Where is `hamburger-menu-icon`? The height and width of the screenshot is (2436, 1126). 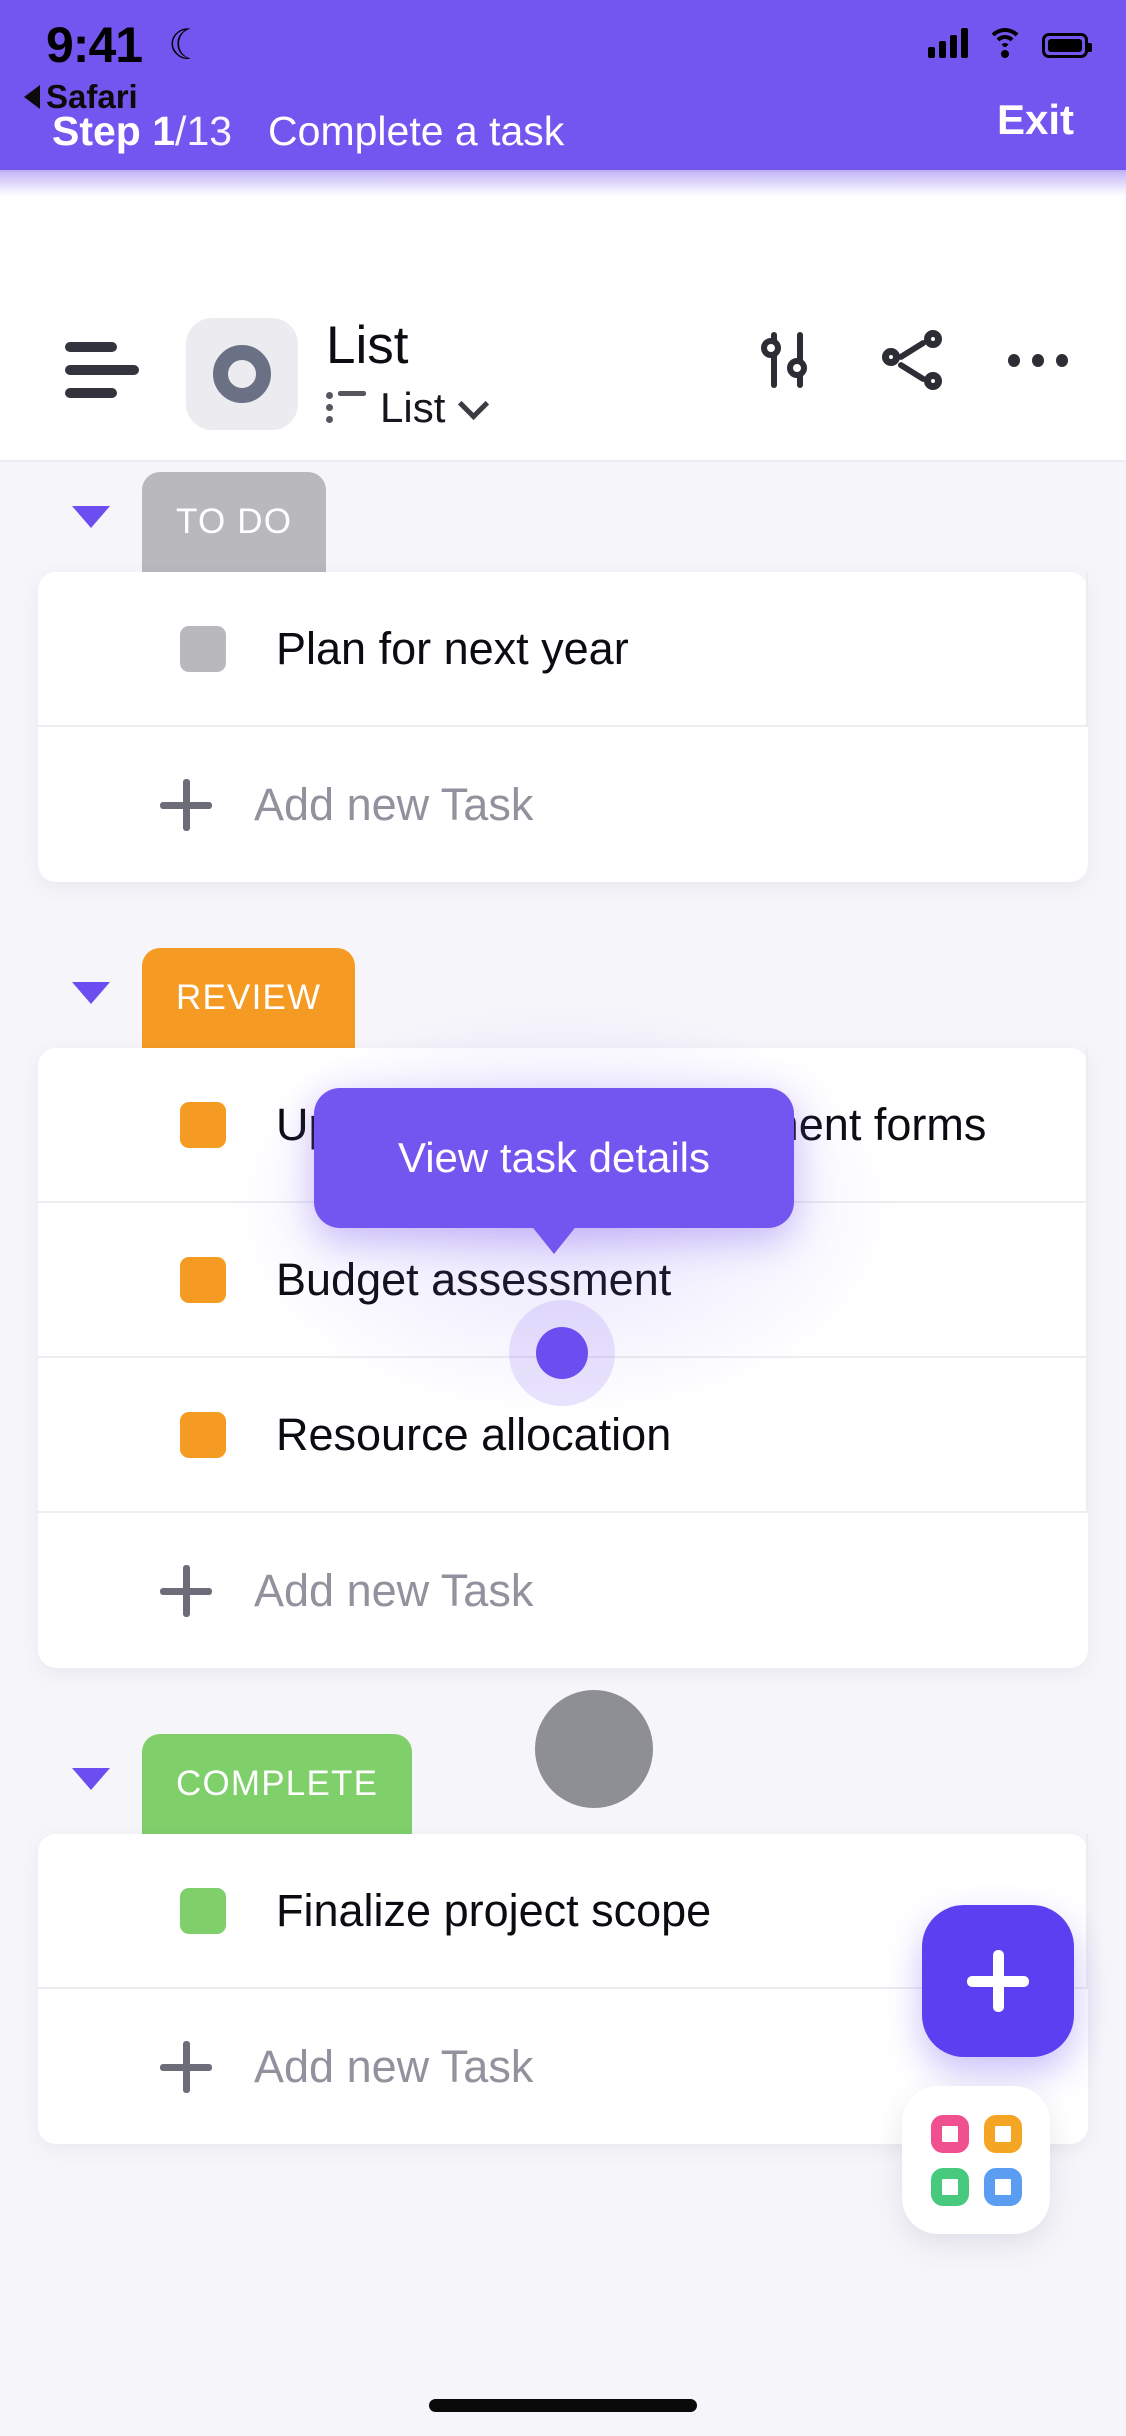 hamburger-menu-icon is located at coordinates (102, 370).